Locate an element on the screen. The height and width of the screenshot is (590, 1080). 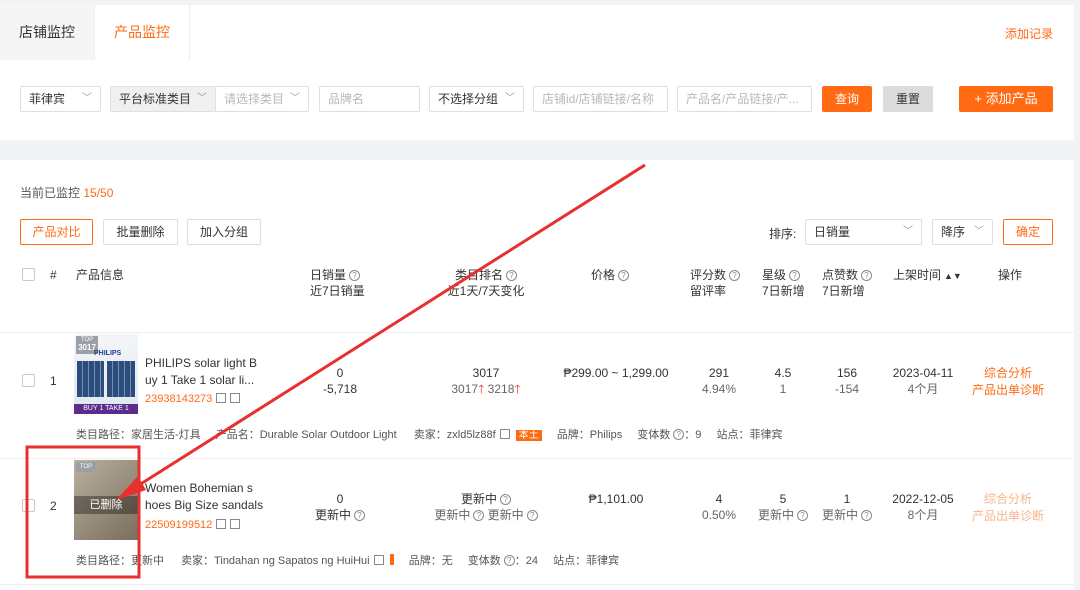
annotation-box is located at coordinates (83, 512).